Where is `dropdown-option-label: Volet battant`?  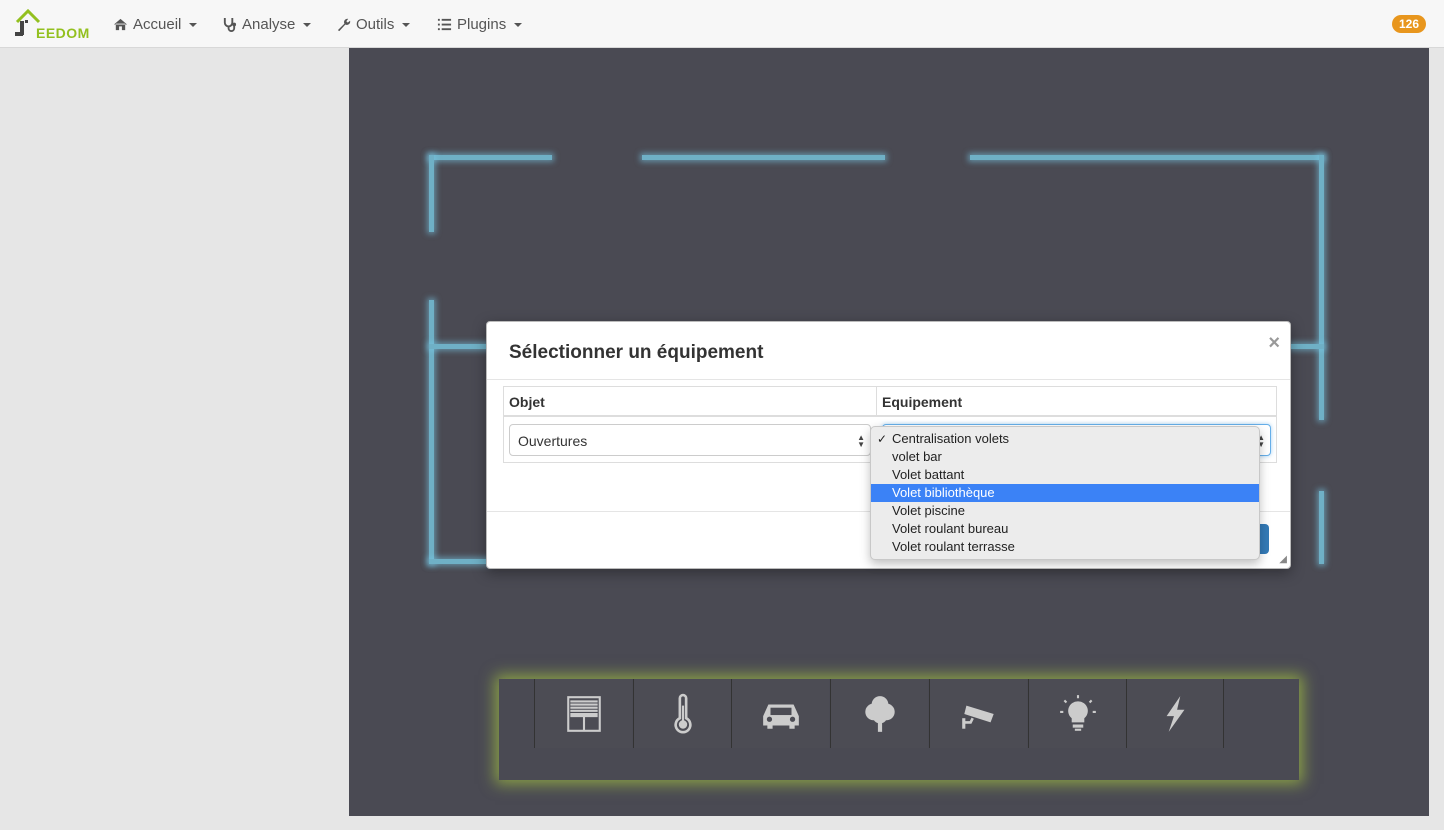 dropdown-option-label: Volet battant is located at coordinates (928, 474).